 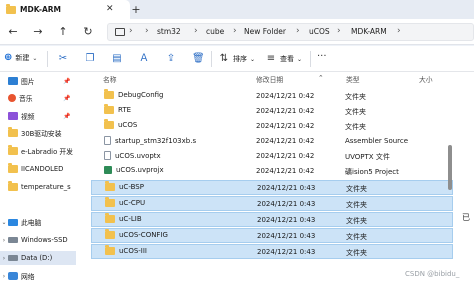 What do you see at coordinates (38, 258) in the screenshot?
I see `sidebar-item-data-d: › Data (D:)` at bounding box center [38, 258].